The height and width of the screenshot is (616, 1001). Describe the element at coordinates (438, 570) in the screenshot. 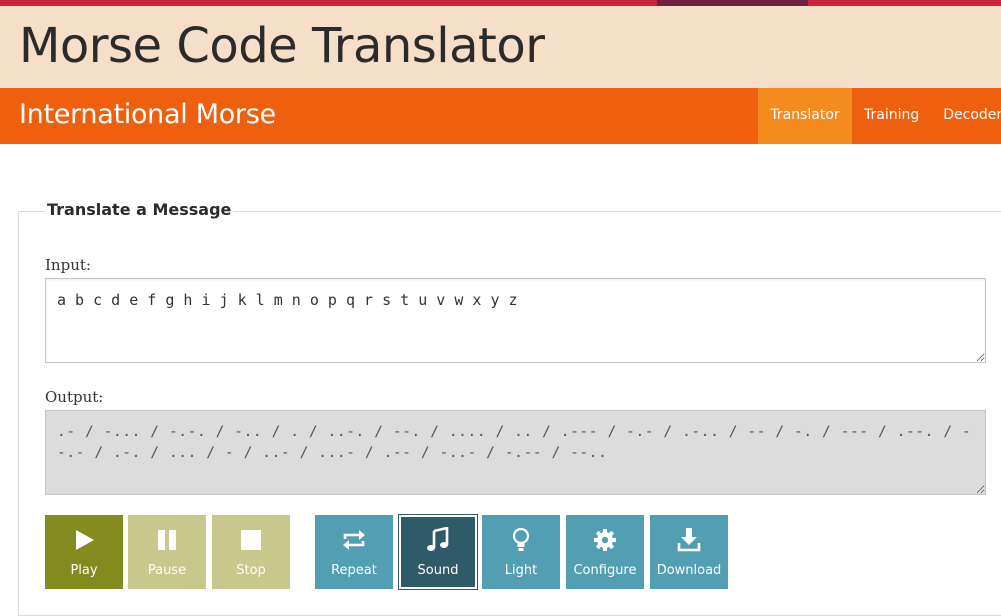

I see `sound-button-label: Sound` at that location.